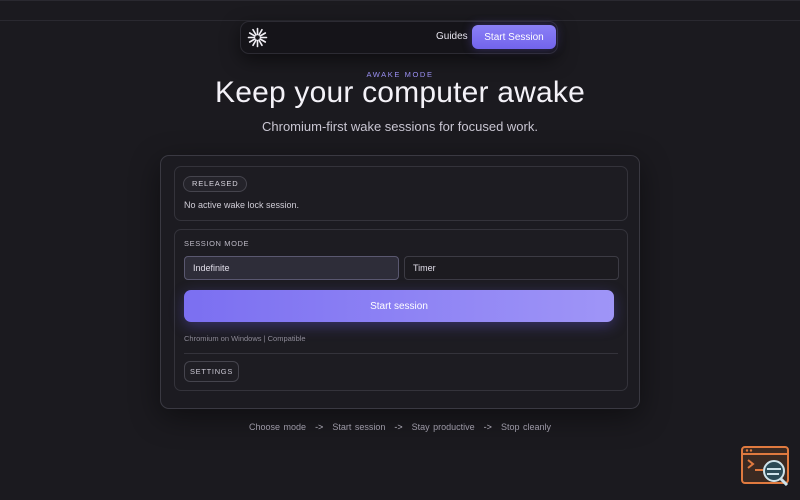  Describe the element at coordinates (514, 37) in the screenshot. I see `nav-start-session-button: Start Session` at that location.